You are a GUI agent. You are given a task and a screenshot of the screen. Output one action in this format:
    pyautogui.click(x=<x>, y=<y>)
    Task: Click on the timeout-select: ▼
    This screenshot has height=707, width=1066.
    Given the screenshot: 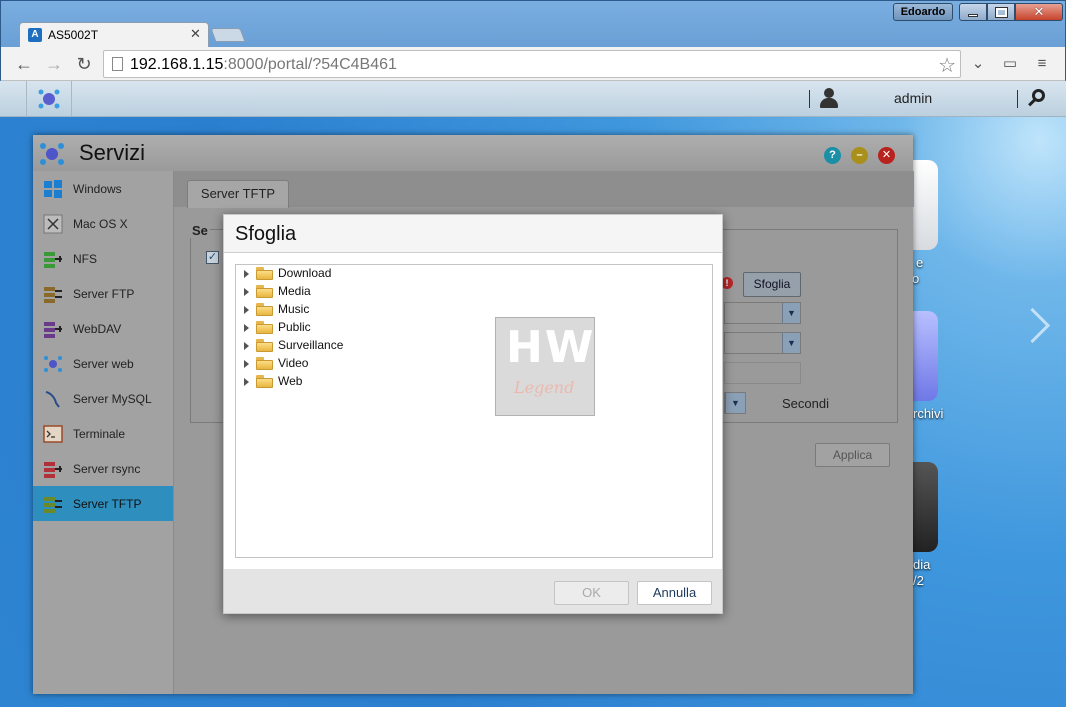 What is the action you would take?
    pyautogui.click(x=735, y=403)
    